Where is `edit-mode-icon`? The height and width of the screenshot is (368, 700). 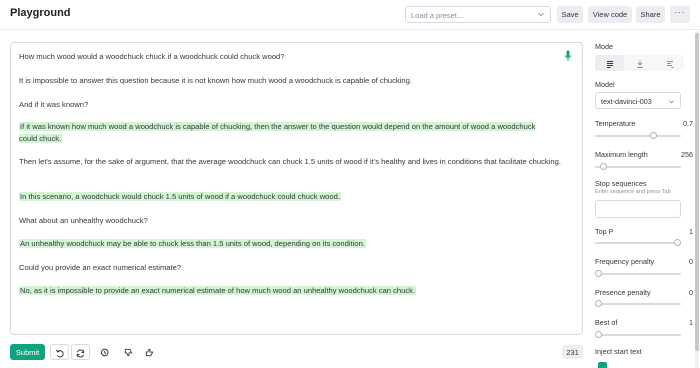 edit-mode-icon is located at coordinates (669, 64).